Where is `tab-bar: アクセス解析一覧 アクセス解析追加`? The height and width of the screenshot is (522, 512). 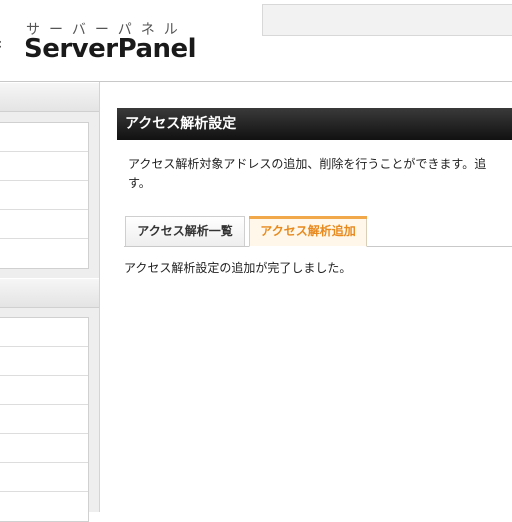
tab-bar: アクセス解析一覧 アクセス解析追加 is located at coordinates (318, 231).